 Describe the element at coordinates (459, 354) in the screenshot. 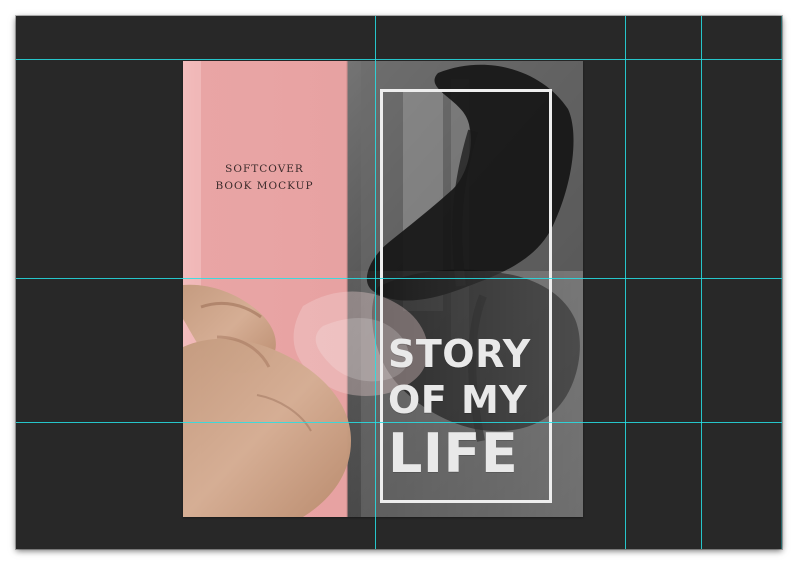

I see `cover-title-line1: STORY` at that location.